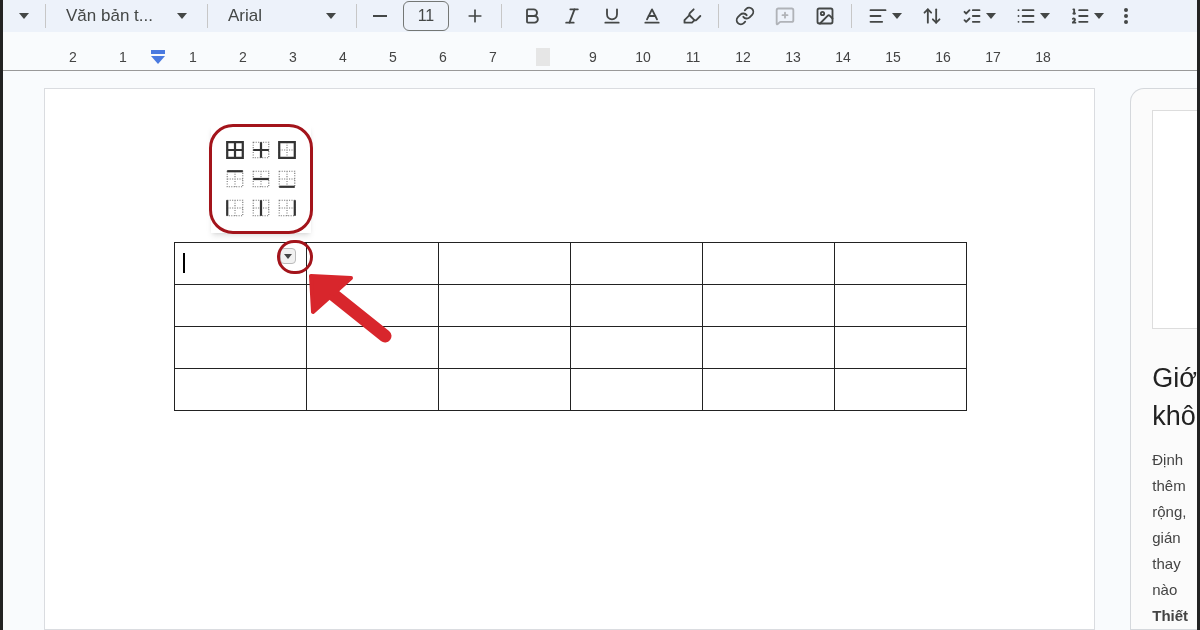 This screenshot has height=630, width=1200. I want to click on ruler-number: 17, so click(993, 57).